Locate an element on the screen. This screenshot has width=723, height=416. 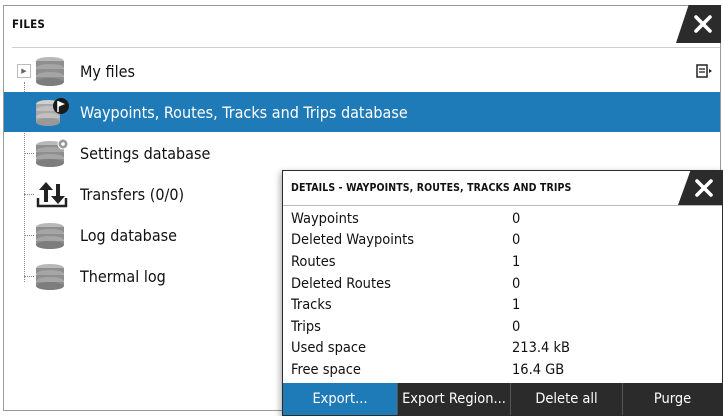
file-item-label: Settings database is located at coordinates (145, 153).